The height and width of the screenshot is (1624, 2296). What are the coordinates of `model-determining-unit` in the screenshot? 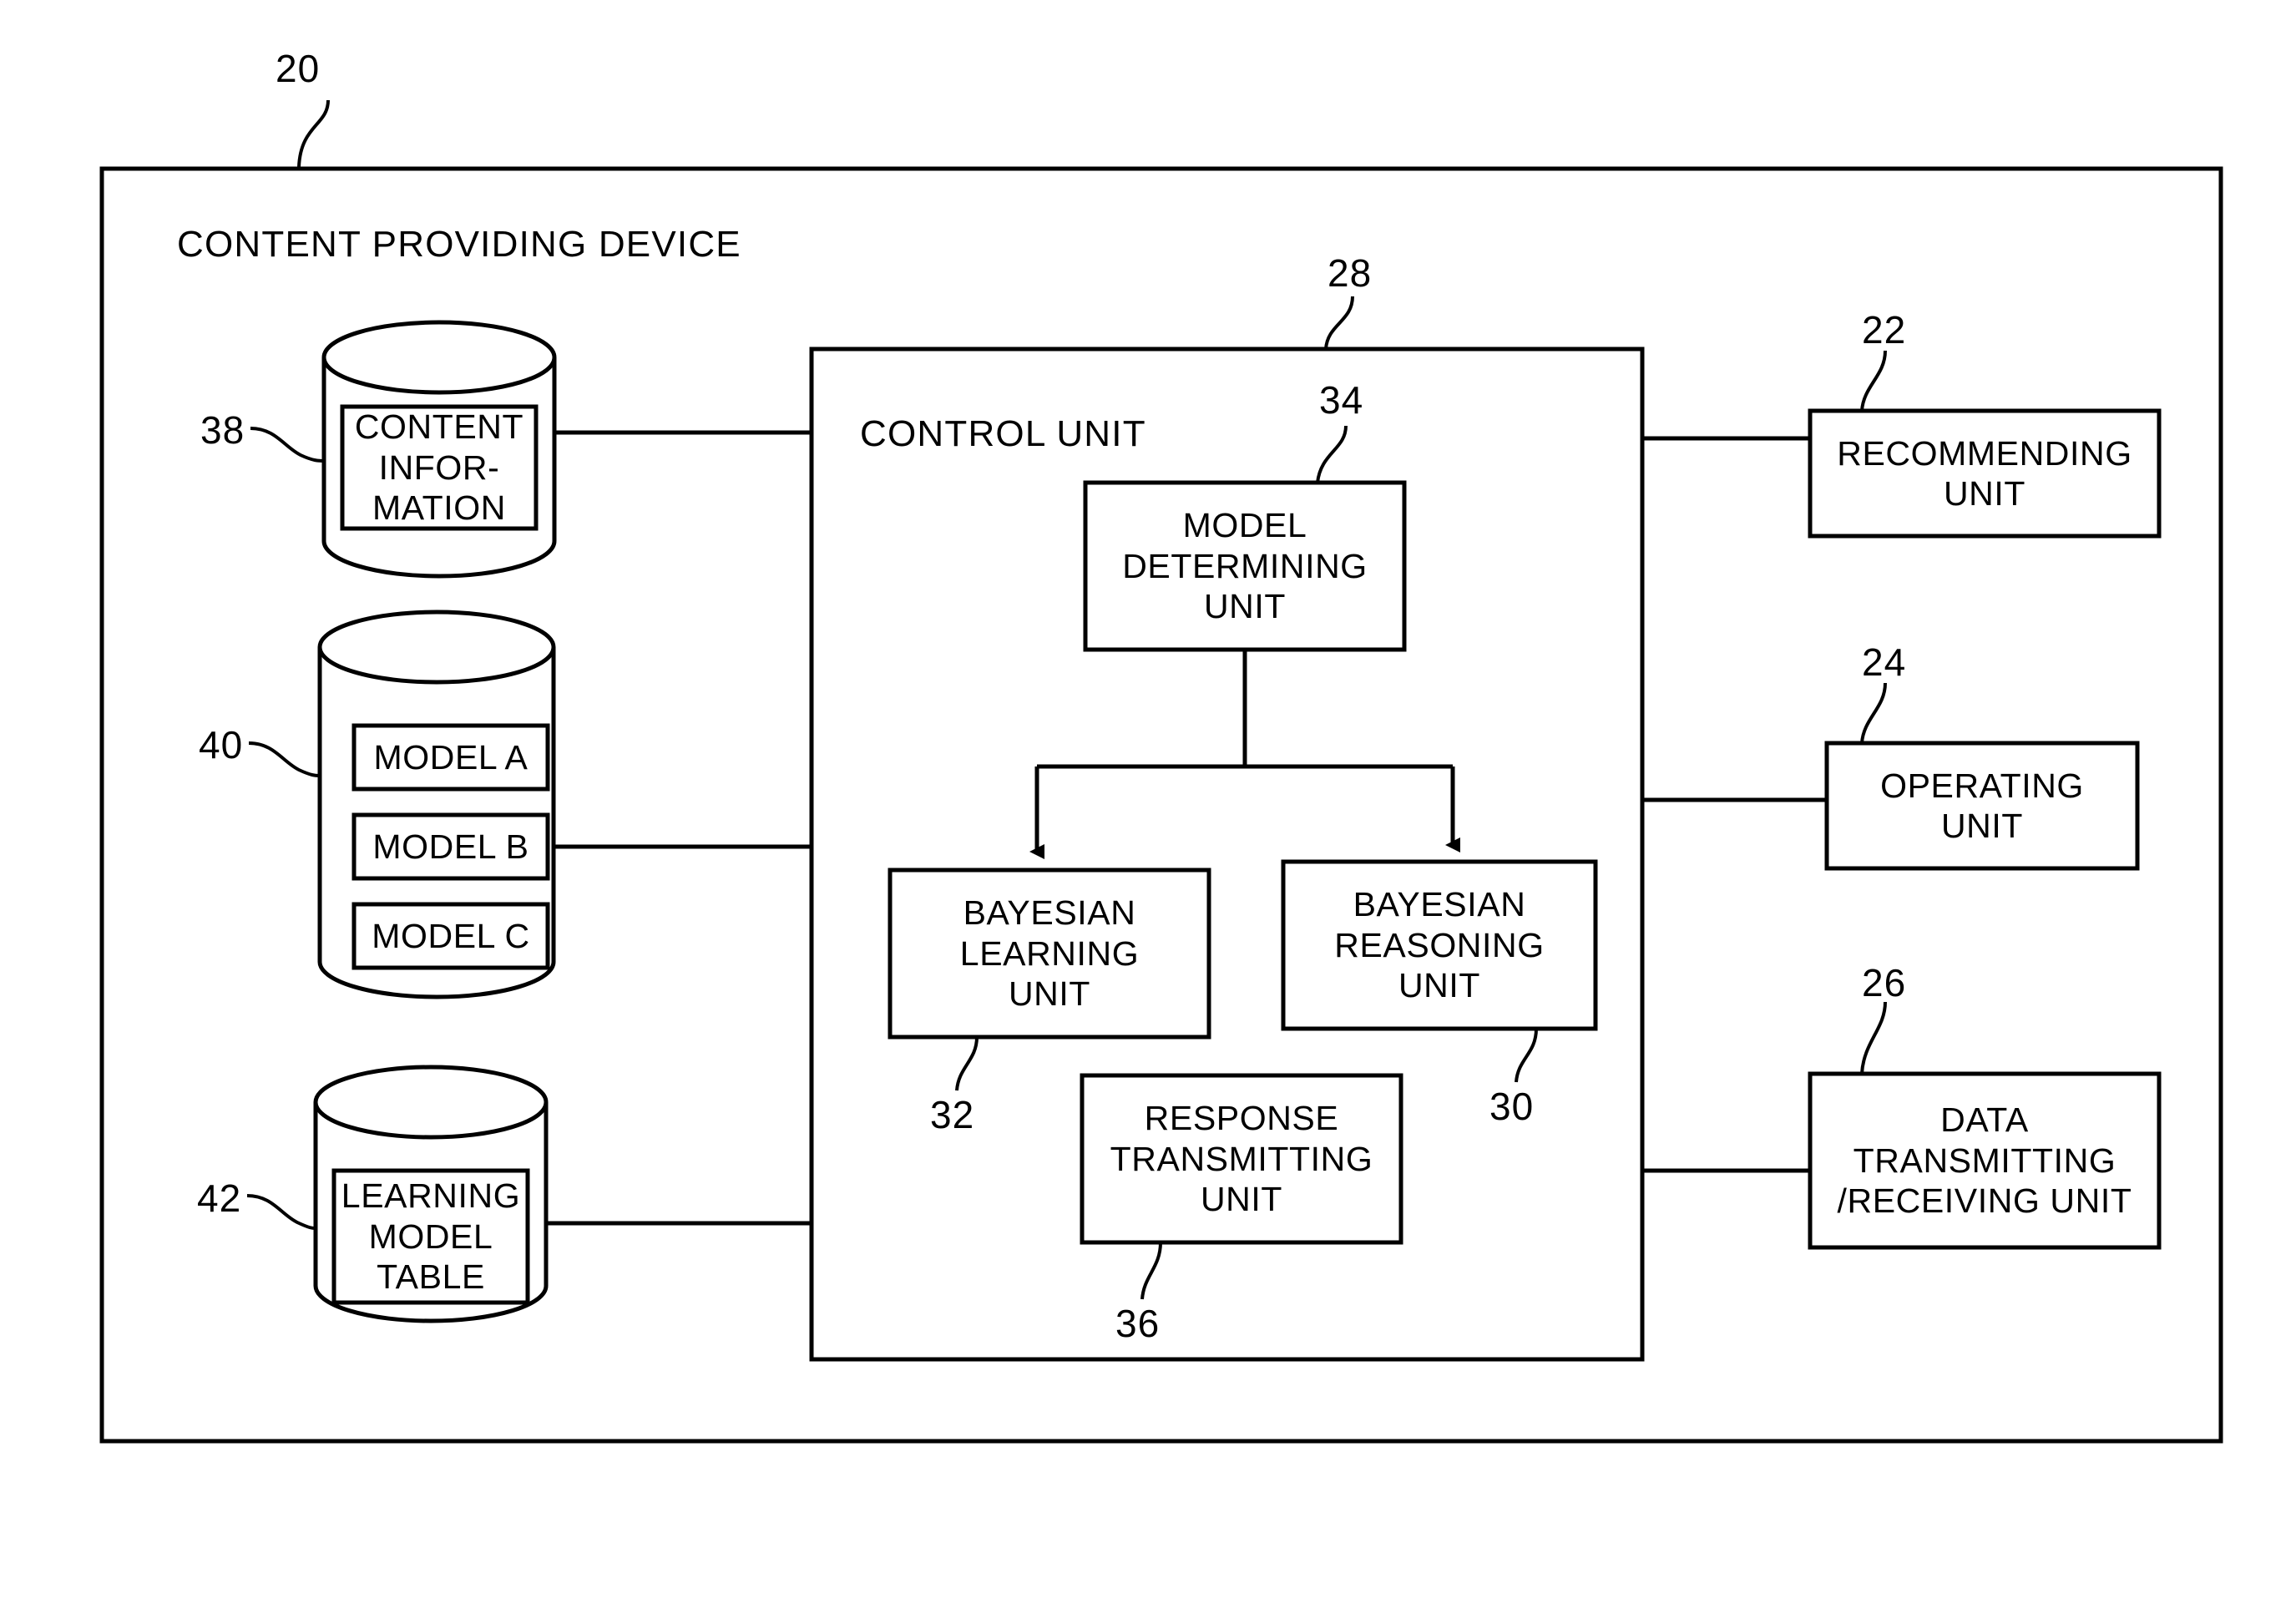 It's located at (1244, 566).